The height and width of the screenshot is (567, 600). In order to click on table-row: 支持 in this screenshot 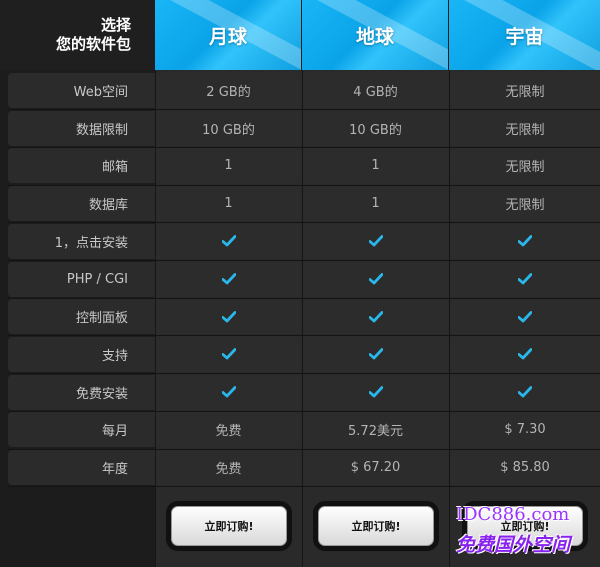, I will do `click(300, 354)`.